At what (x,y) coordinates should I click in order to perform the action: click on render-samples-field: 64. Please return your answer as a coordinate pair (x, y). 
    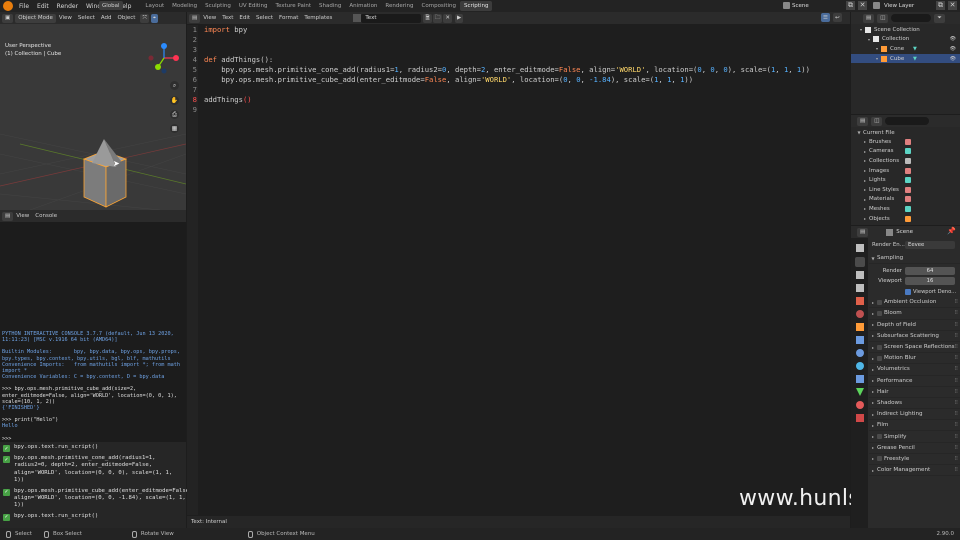
    Looking at the image, I should click on (930, 271).